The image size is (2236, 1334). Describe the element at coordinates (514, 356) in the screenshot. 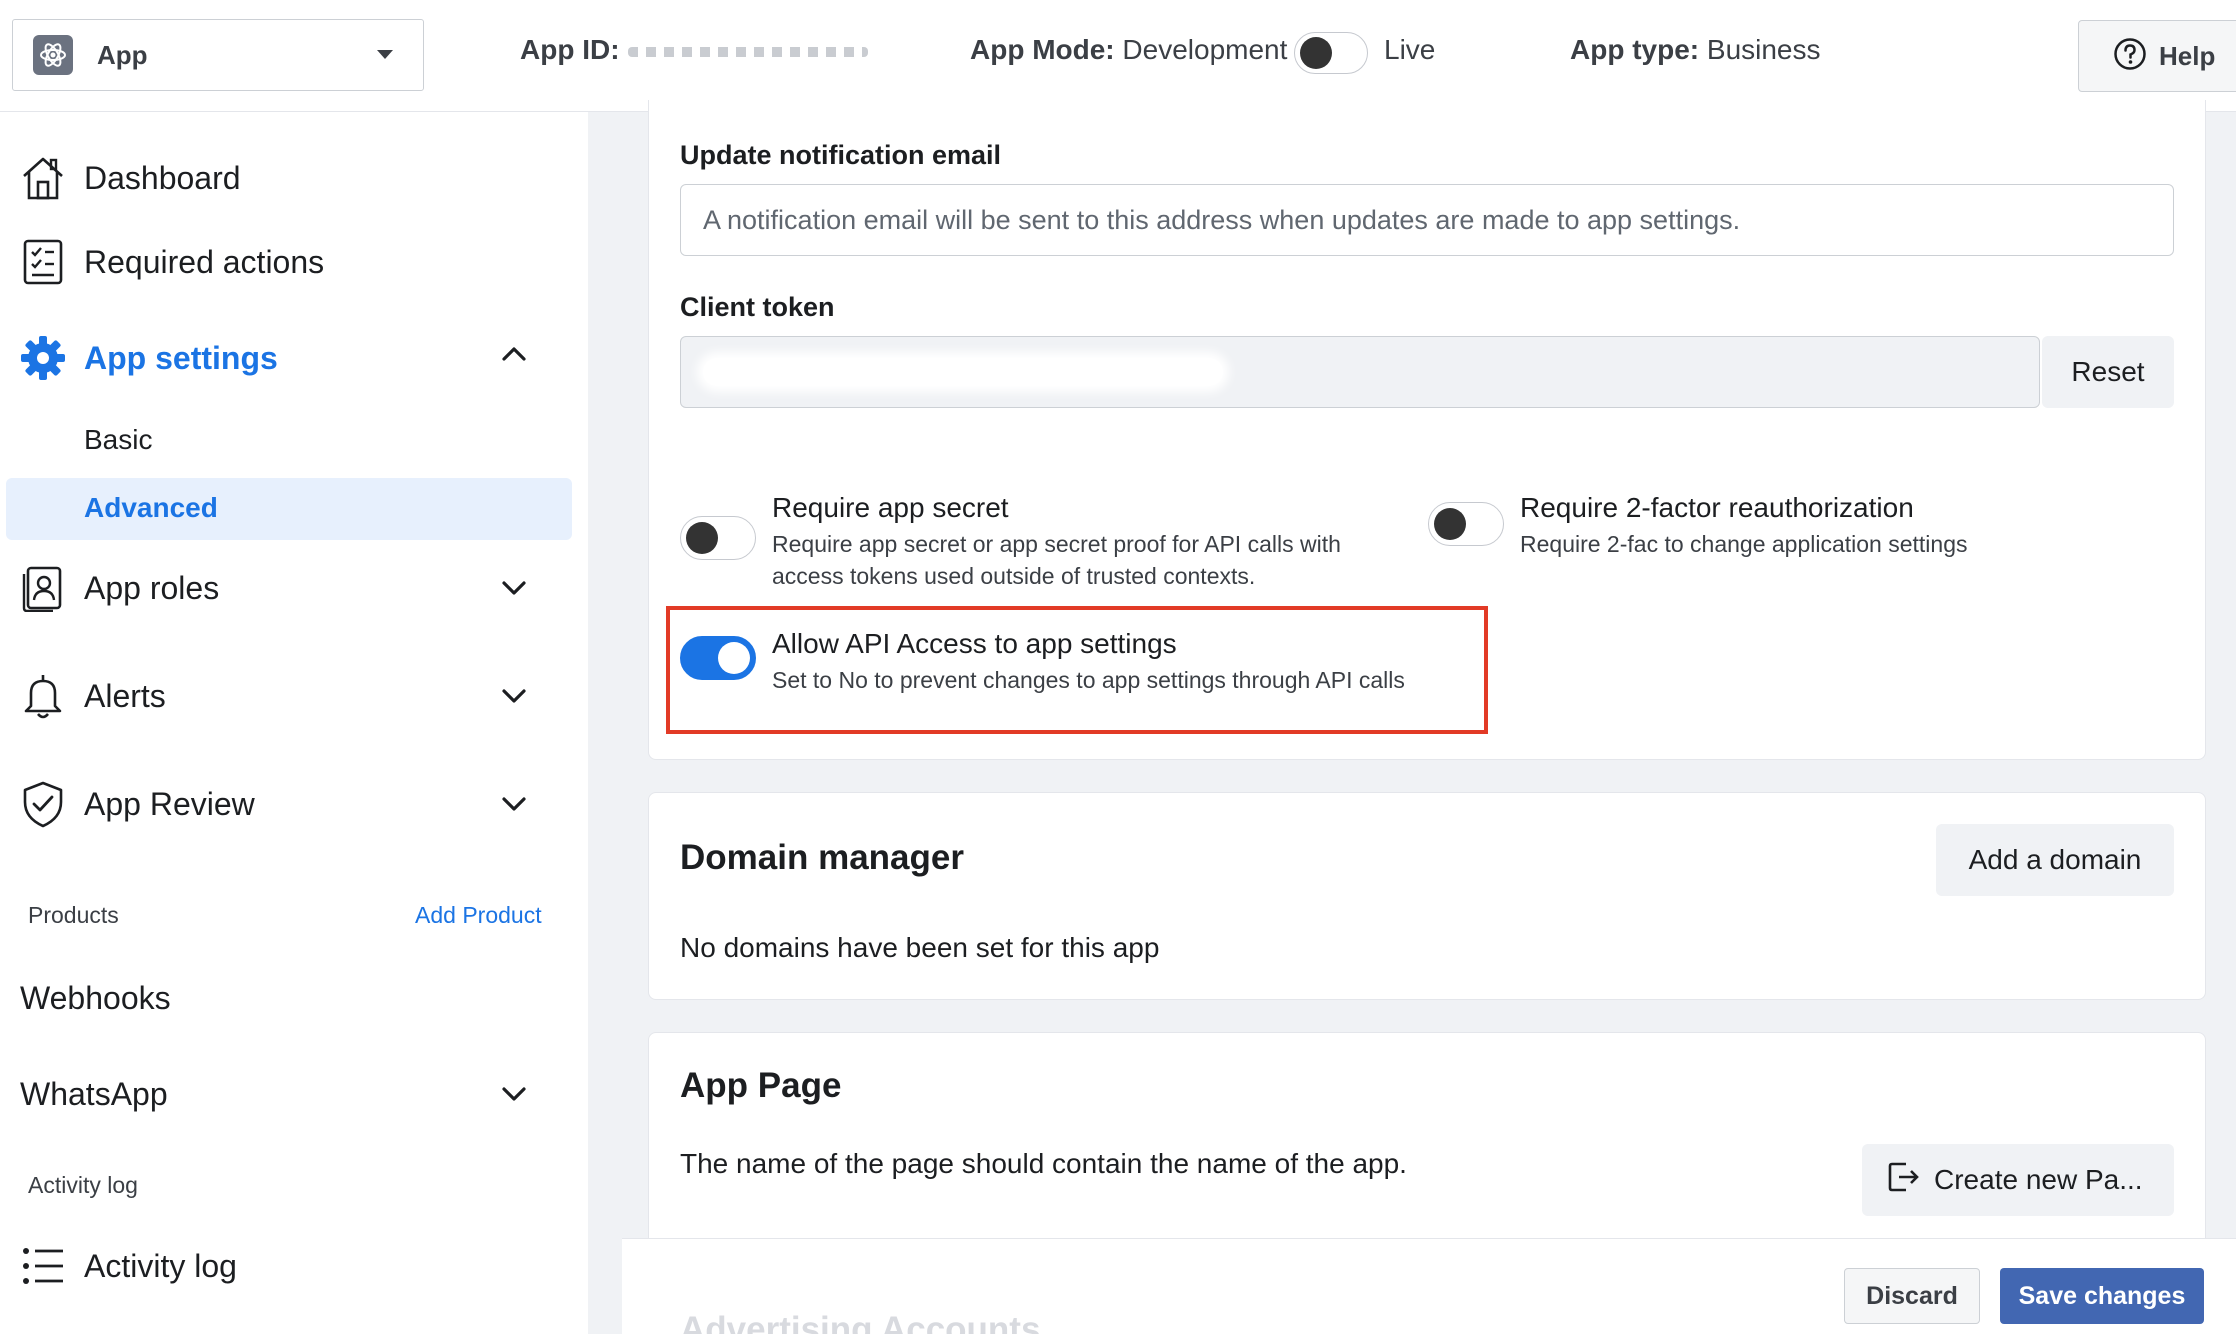

I see `chevron-up-icon` at that location.